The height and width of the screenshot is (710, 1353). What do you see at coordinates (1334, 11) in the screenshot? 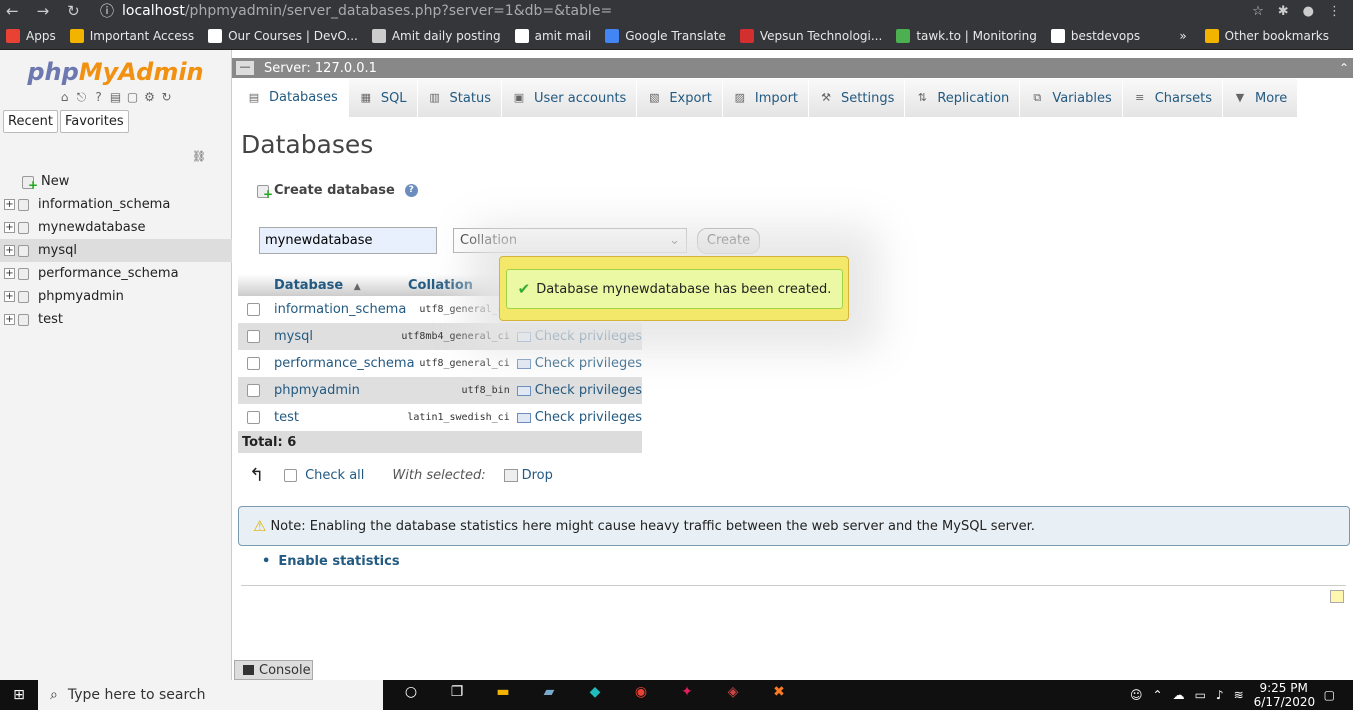
I see `menu-icon: ⋮` at bounding box center [1334, 11].